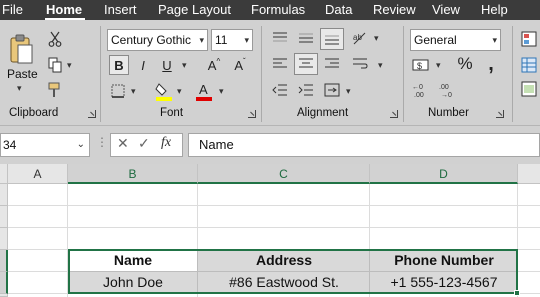 The image size is (540, 297). Describe the element at coordinates (364, 145) in the screenshot. I see `formula-input: Name` at that location.